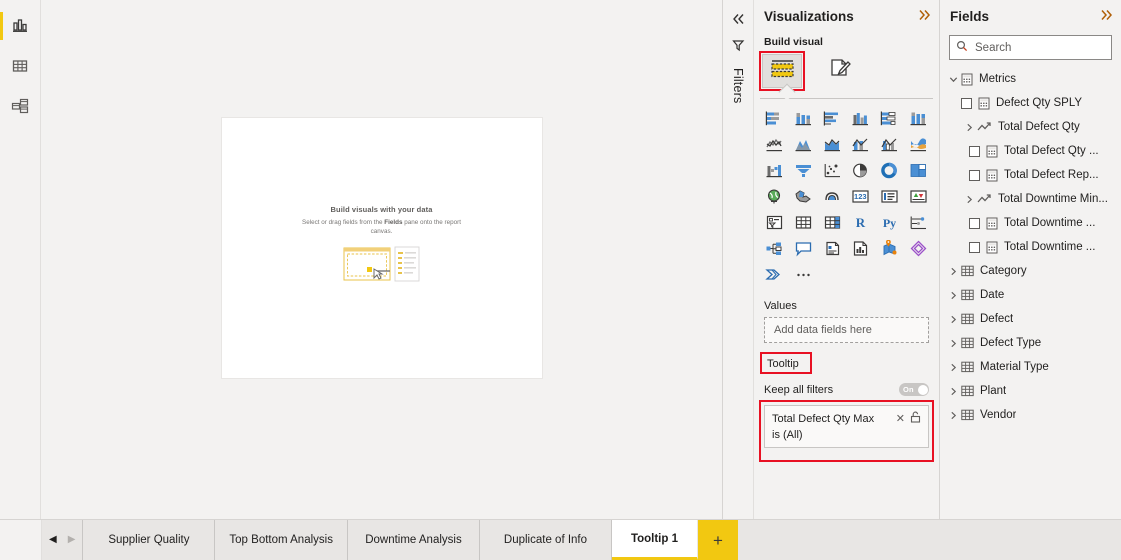  Describe the element at coordinates (900, 418) in the screenshot. I see `close-x-icon: ✕` at that location.